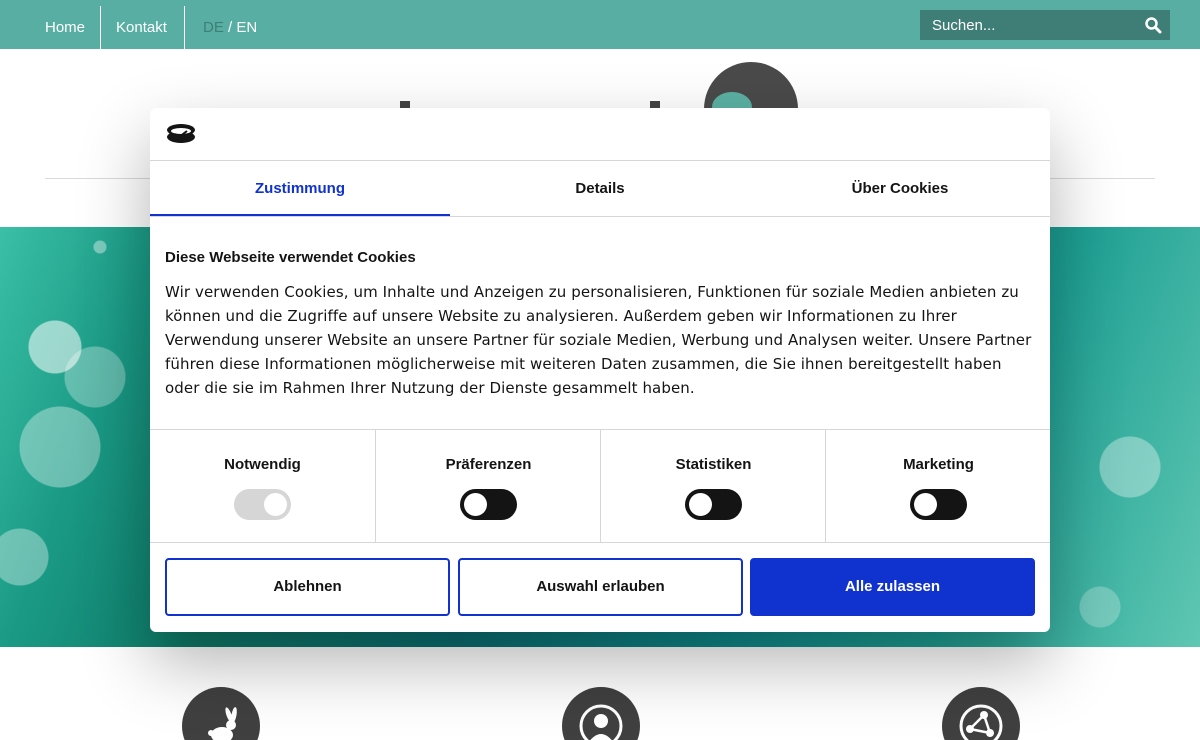  I want to click on nav-kontakt-link: Kontakt, so click(141, 24).